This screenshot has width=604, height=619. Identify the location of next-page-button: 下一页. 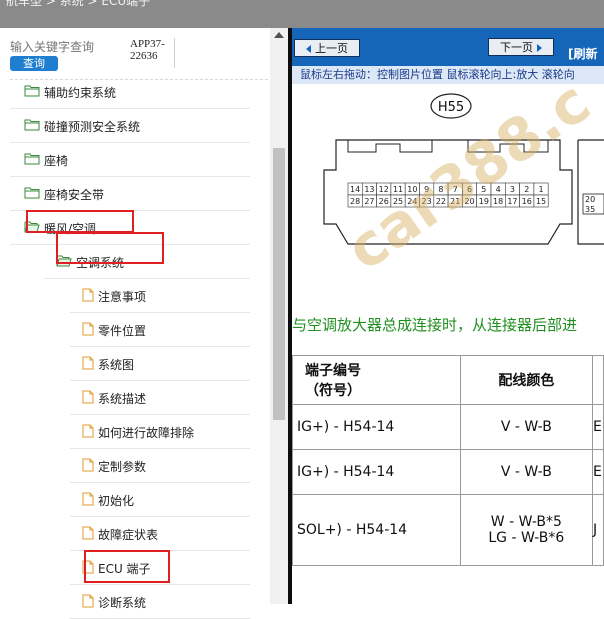
(521, 47).